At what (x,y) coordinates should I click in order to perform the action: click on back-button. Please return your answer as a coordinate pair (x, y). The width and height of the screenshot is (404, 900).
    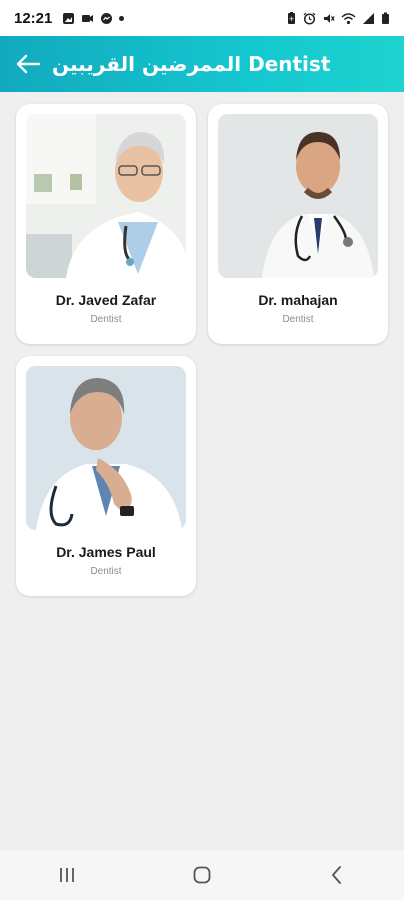
    Looking at the image, I should click on (28, 64).